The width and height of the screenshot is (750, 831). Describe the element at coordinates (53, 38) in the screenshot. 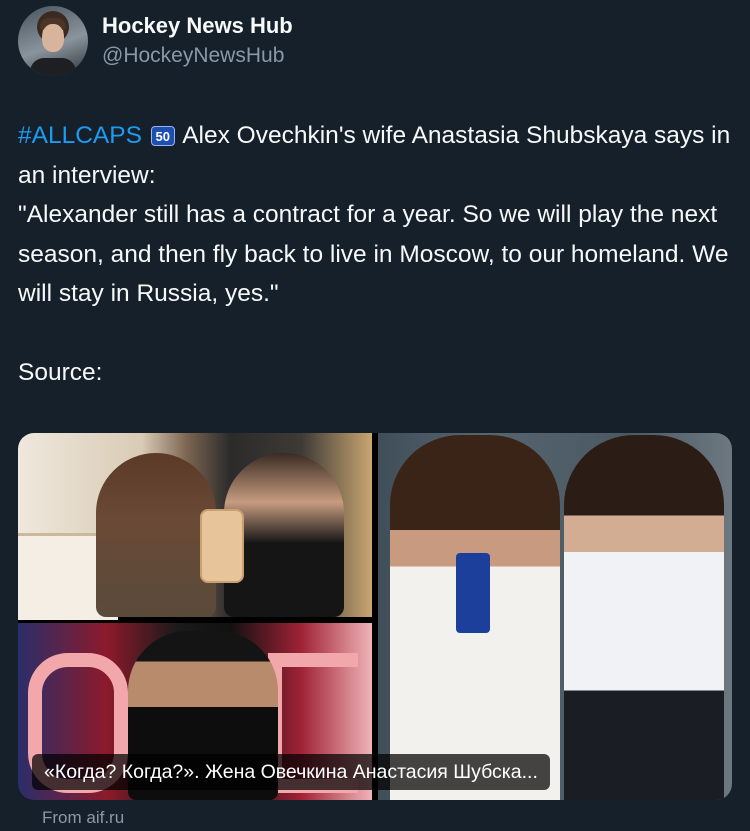

I see `avatar-face` at that location.